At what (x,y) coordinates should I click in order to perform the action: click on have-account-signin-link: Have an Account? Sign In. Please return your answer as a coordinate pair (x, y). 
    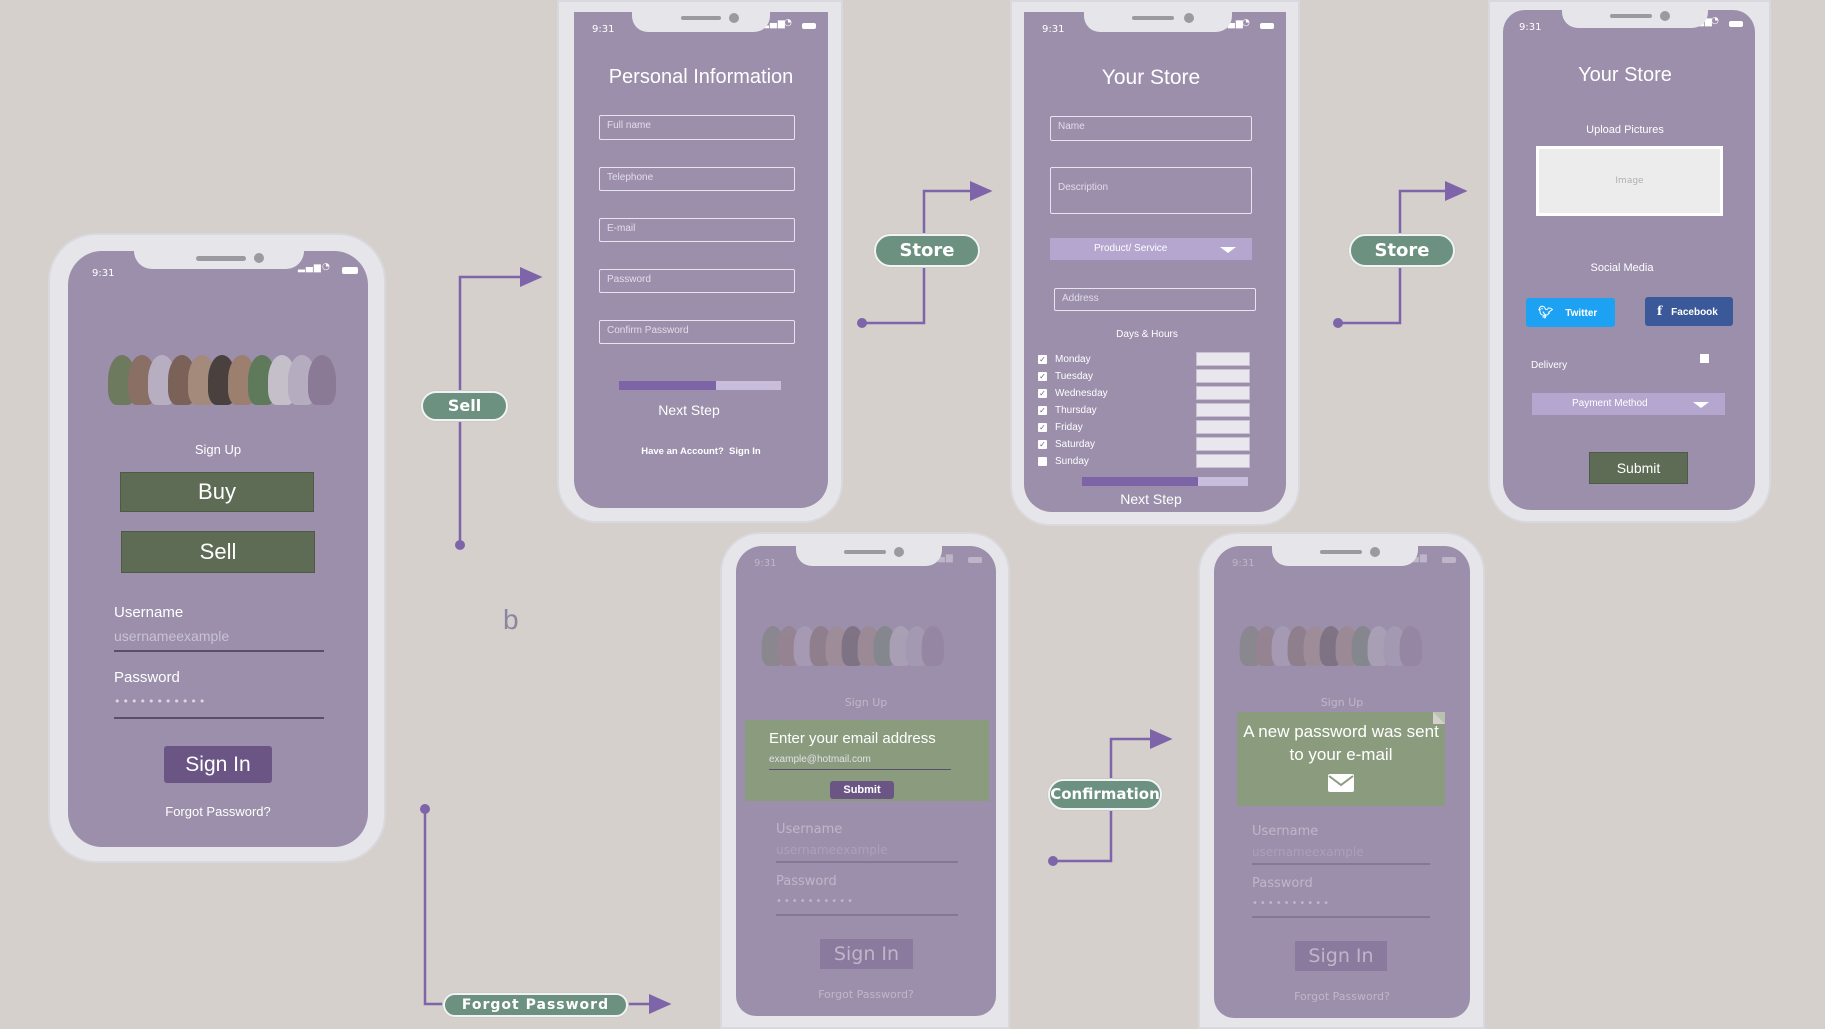
    Looking at the image, I should click on (701, 451).